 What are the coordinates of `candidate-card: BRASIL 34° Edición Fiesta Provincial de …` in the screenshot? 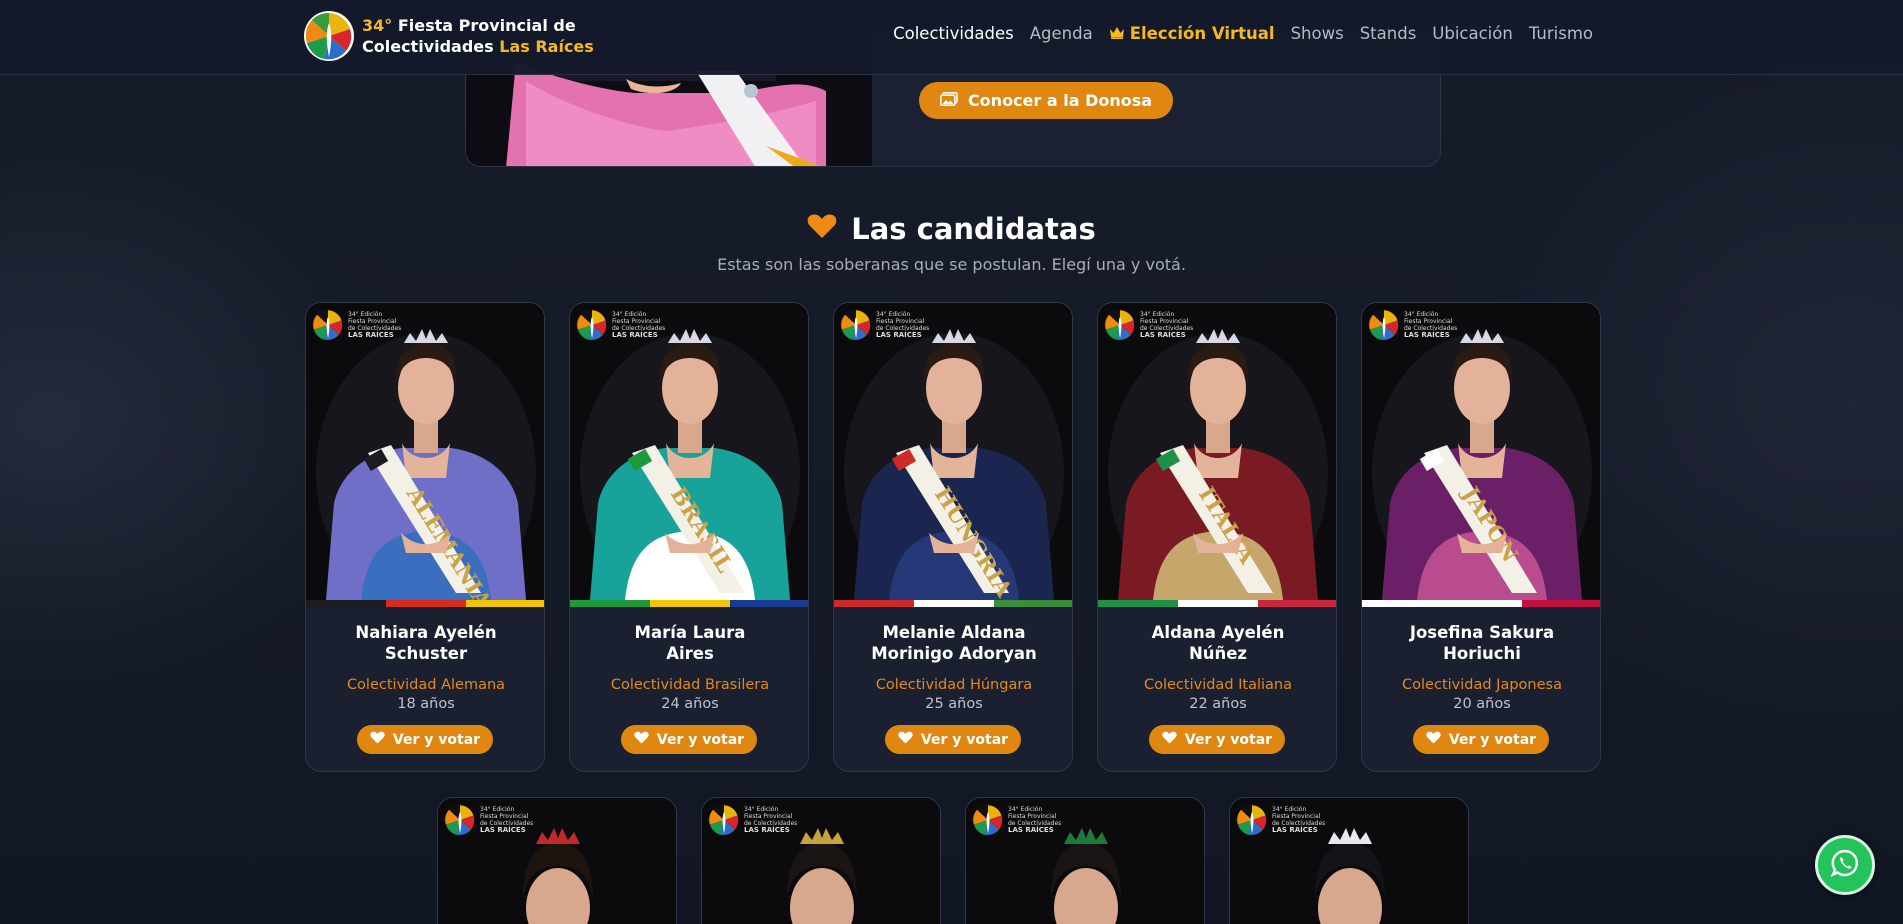 It's located at (689, 537).